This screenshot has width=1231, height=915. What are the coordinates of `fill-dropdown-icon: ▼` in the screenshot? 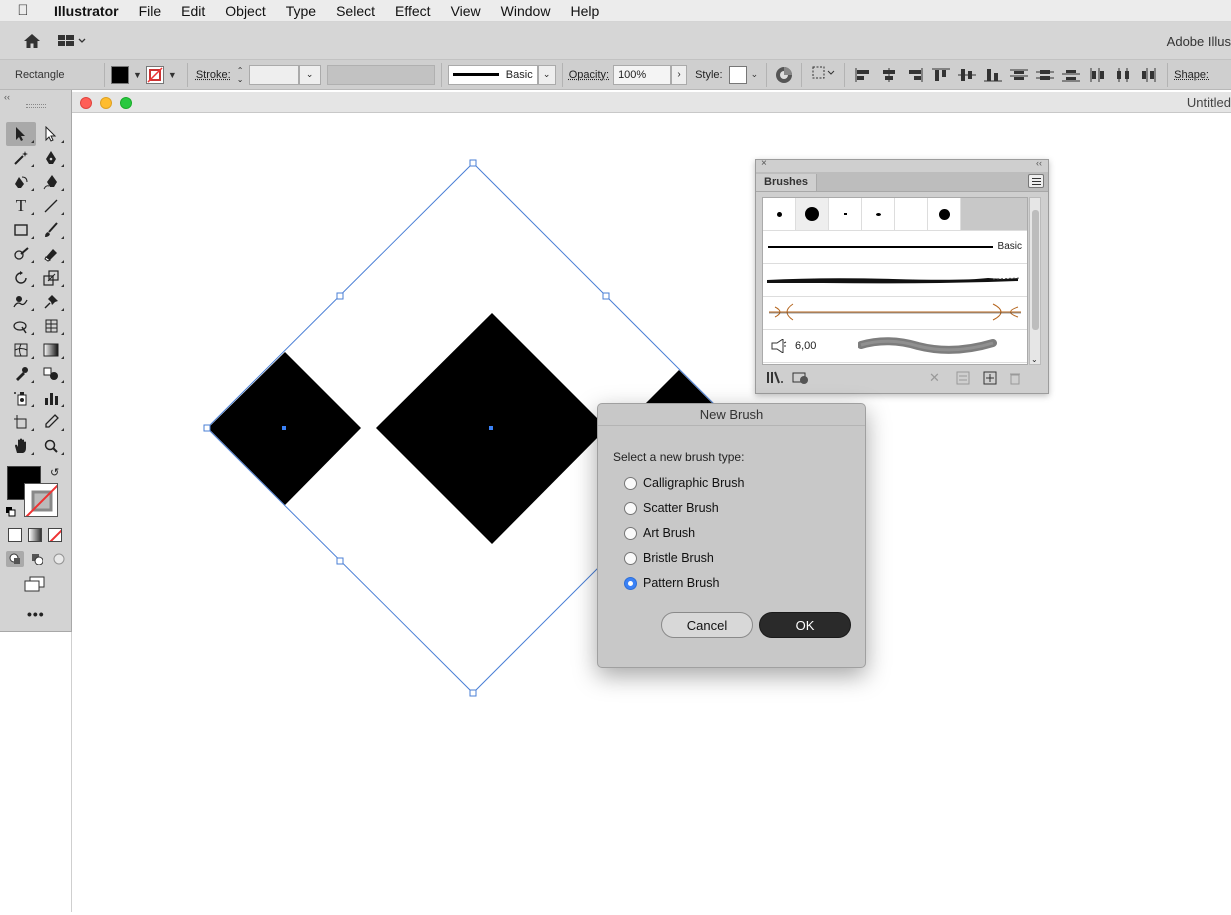 It's located at (137, 75).